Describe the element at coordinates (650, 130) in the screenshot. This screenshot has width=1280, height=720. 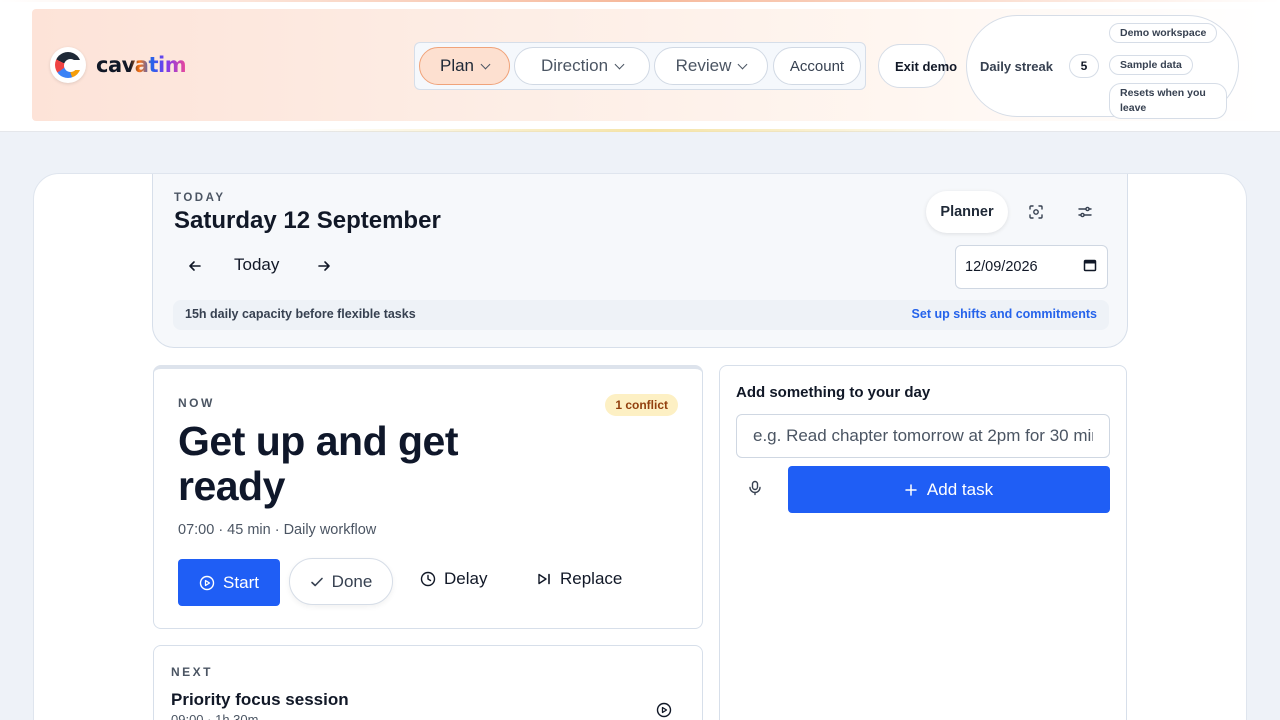
I see `header-underglow` at that location.